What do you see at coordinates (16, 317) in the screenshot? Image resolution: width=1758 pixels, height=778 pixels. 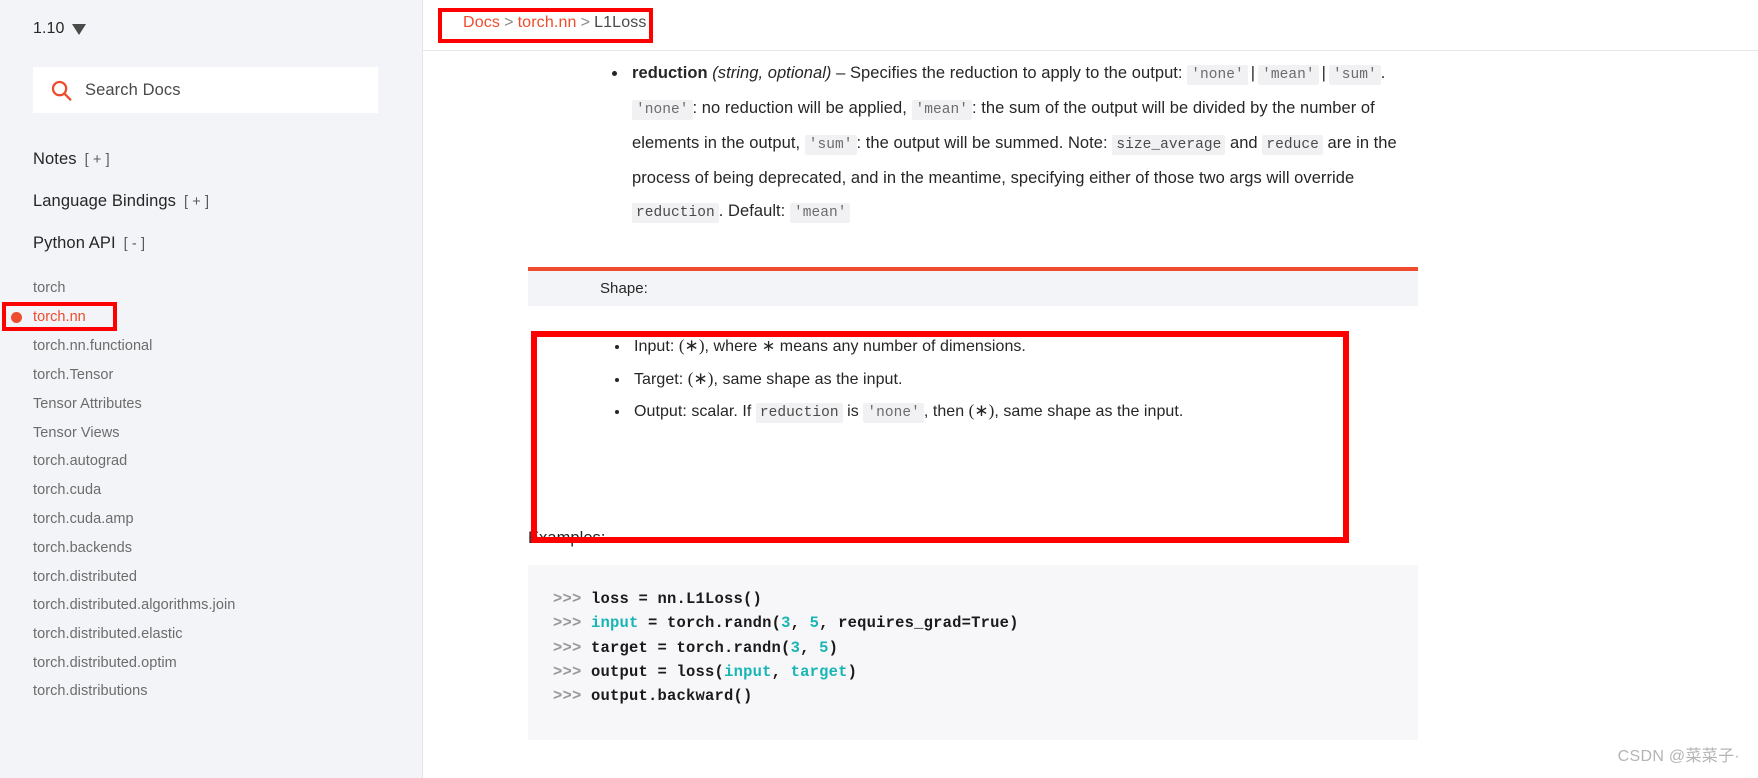 I see `annotation-bullet-icon` at bounding box center [16, 317].